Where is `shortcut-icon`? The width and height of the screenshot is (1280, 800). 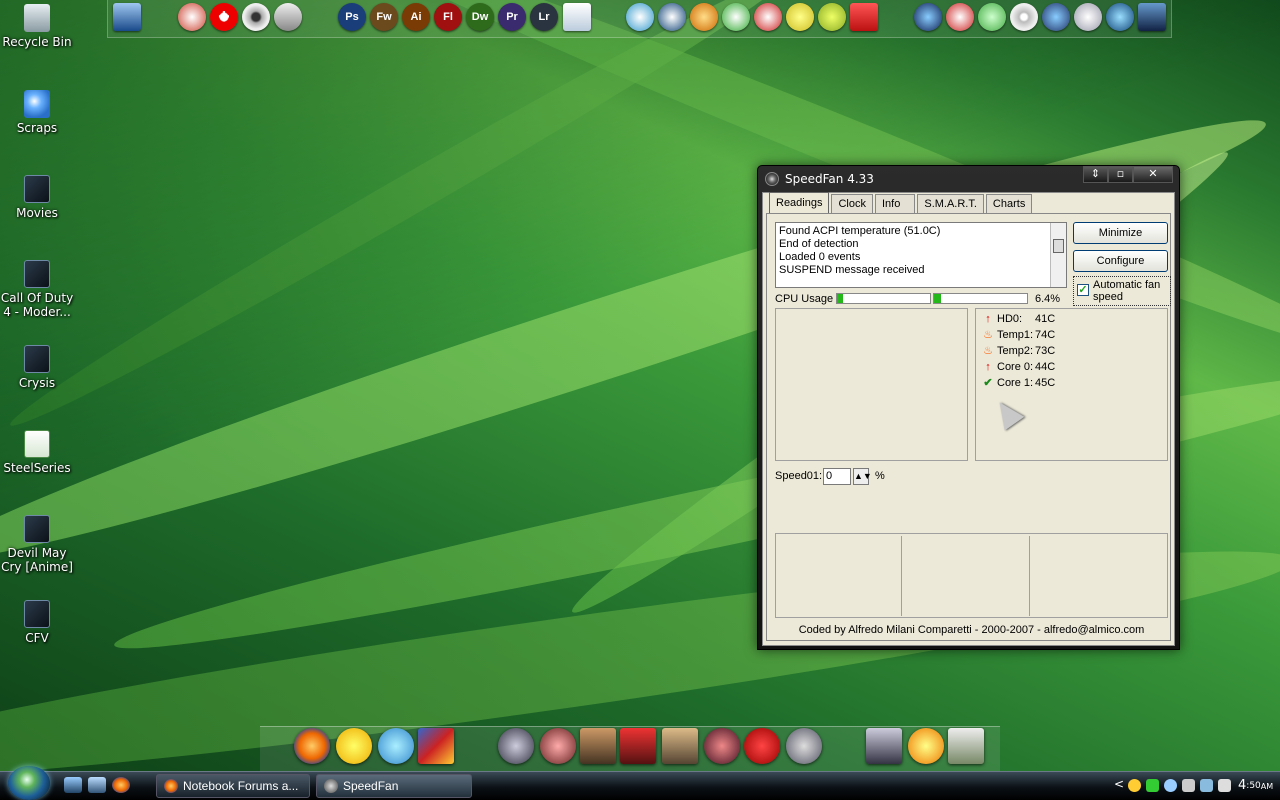 shortcut-icon is located at coordinates (37, 529).